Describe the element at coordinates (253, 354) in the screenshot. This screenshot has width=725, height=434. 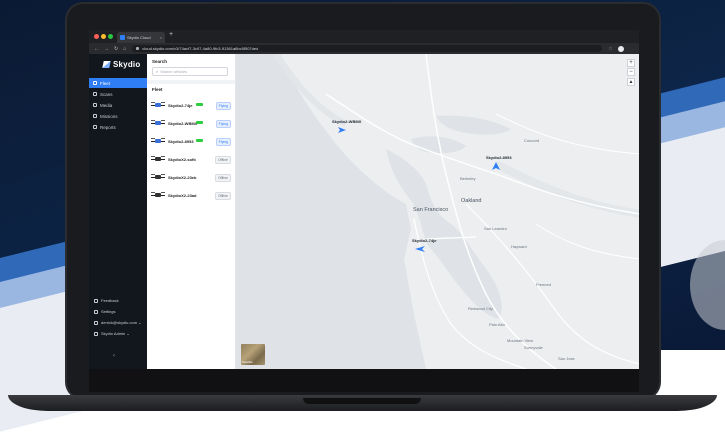
I see `satellite-toggle: Satellite` at that location.